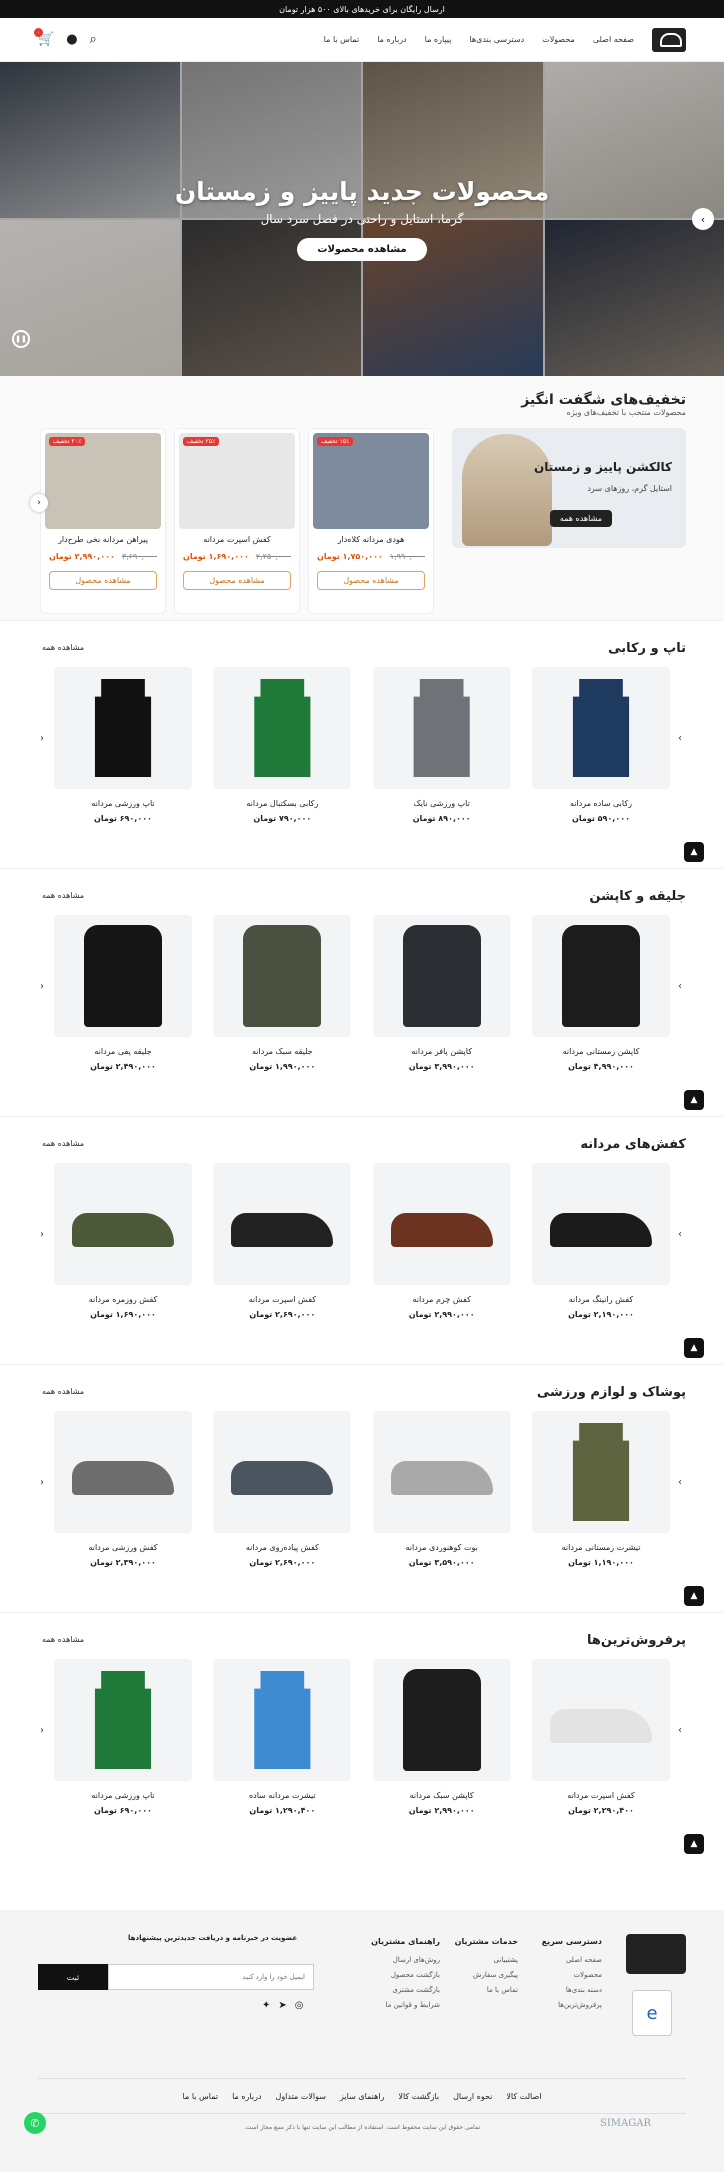 Image resolution: width=724 pixels, height=2172 pixels. I want to click on product-card: جلیقه سبک مردانه ۱,۹۹۰,۰۰۰ تومان, so click(282, 993).